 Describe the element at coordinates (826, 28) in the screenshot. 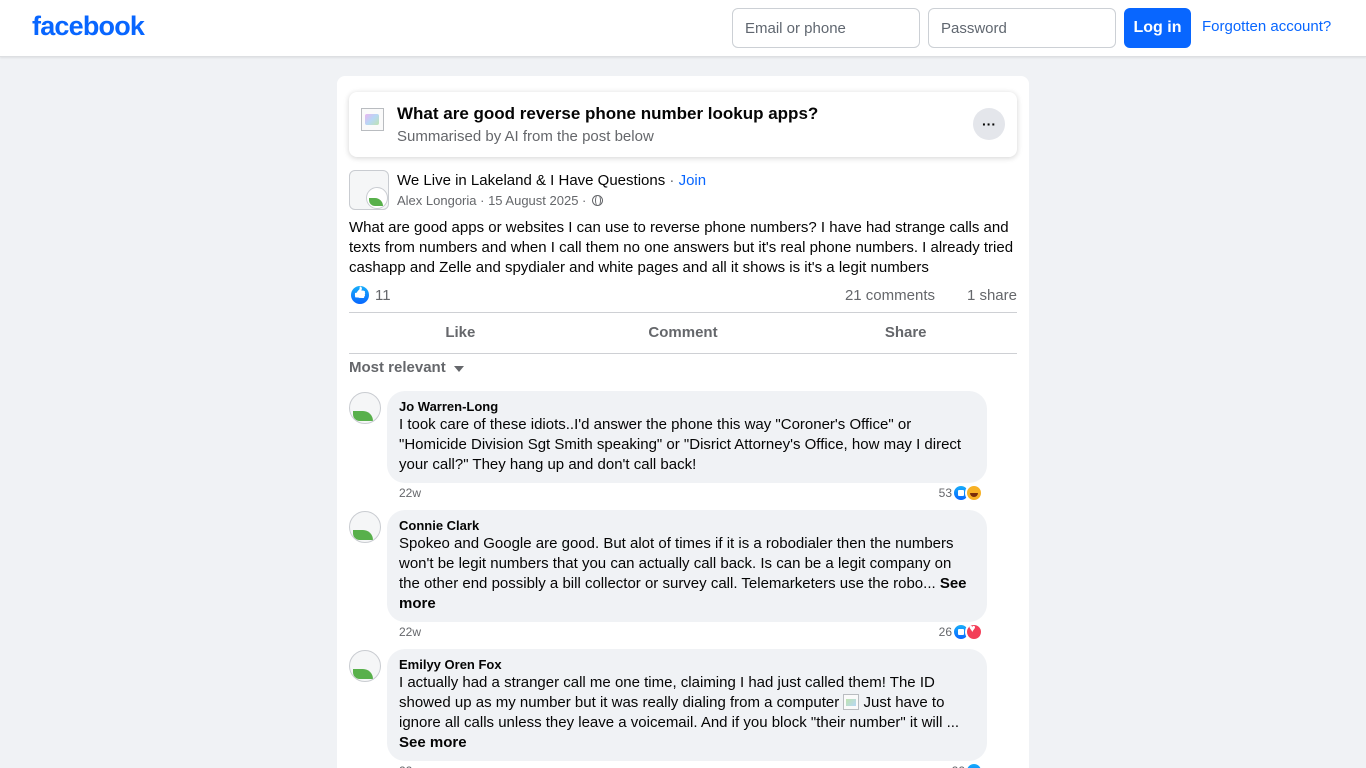

I see `email-input` at that location.